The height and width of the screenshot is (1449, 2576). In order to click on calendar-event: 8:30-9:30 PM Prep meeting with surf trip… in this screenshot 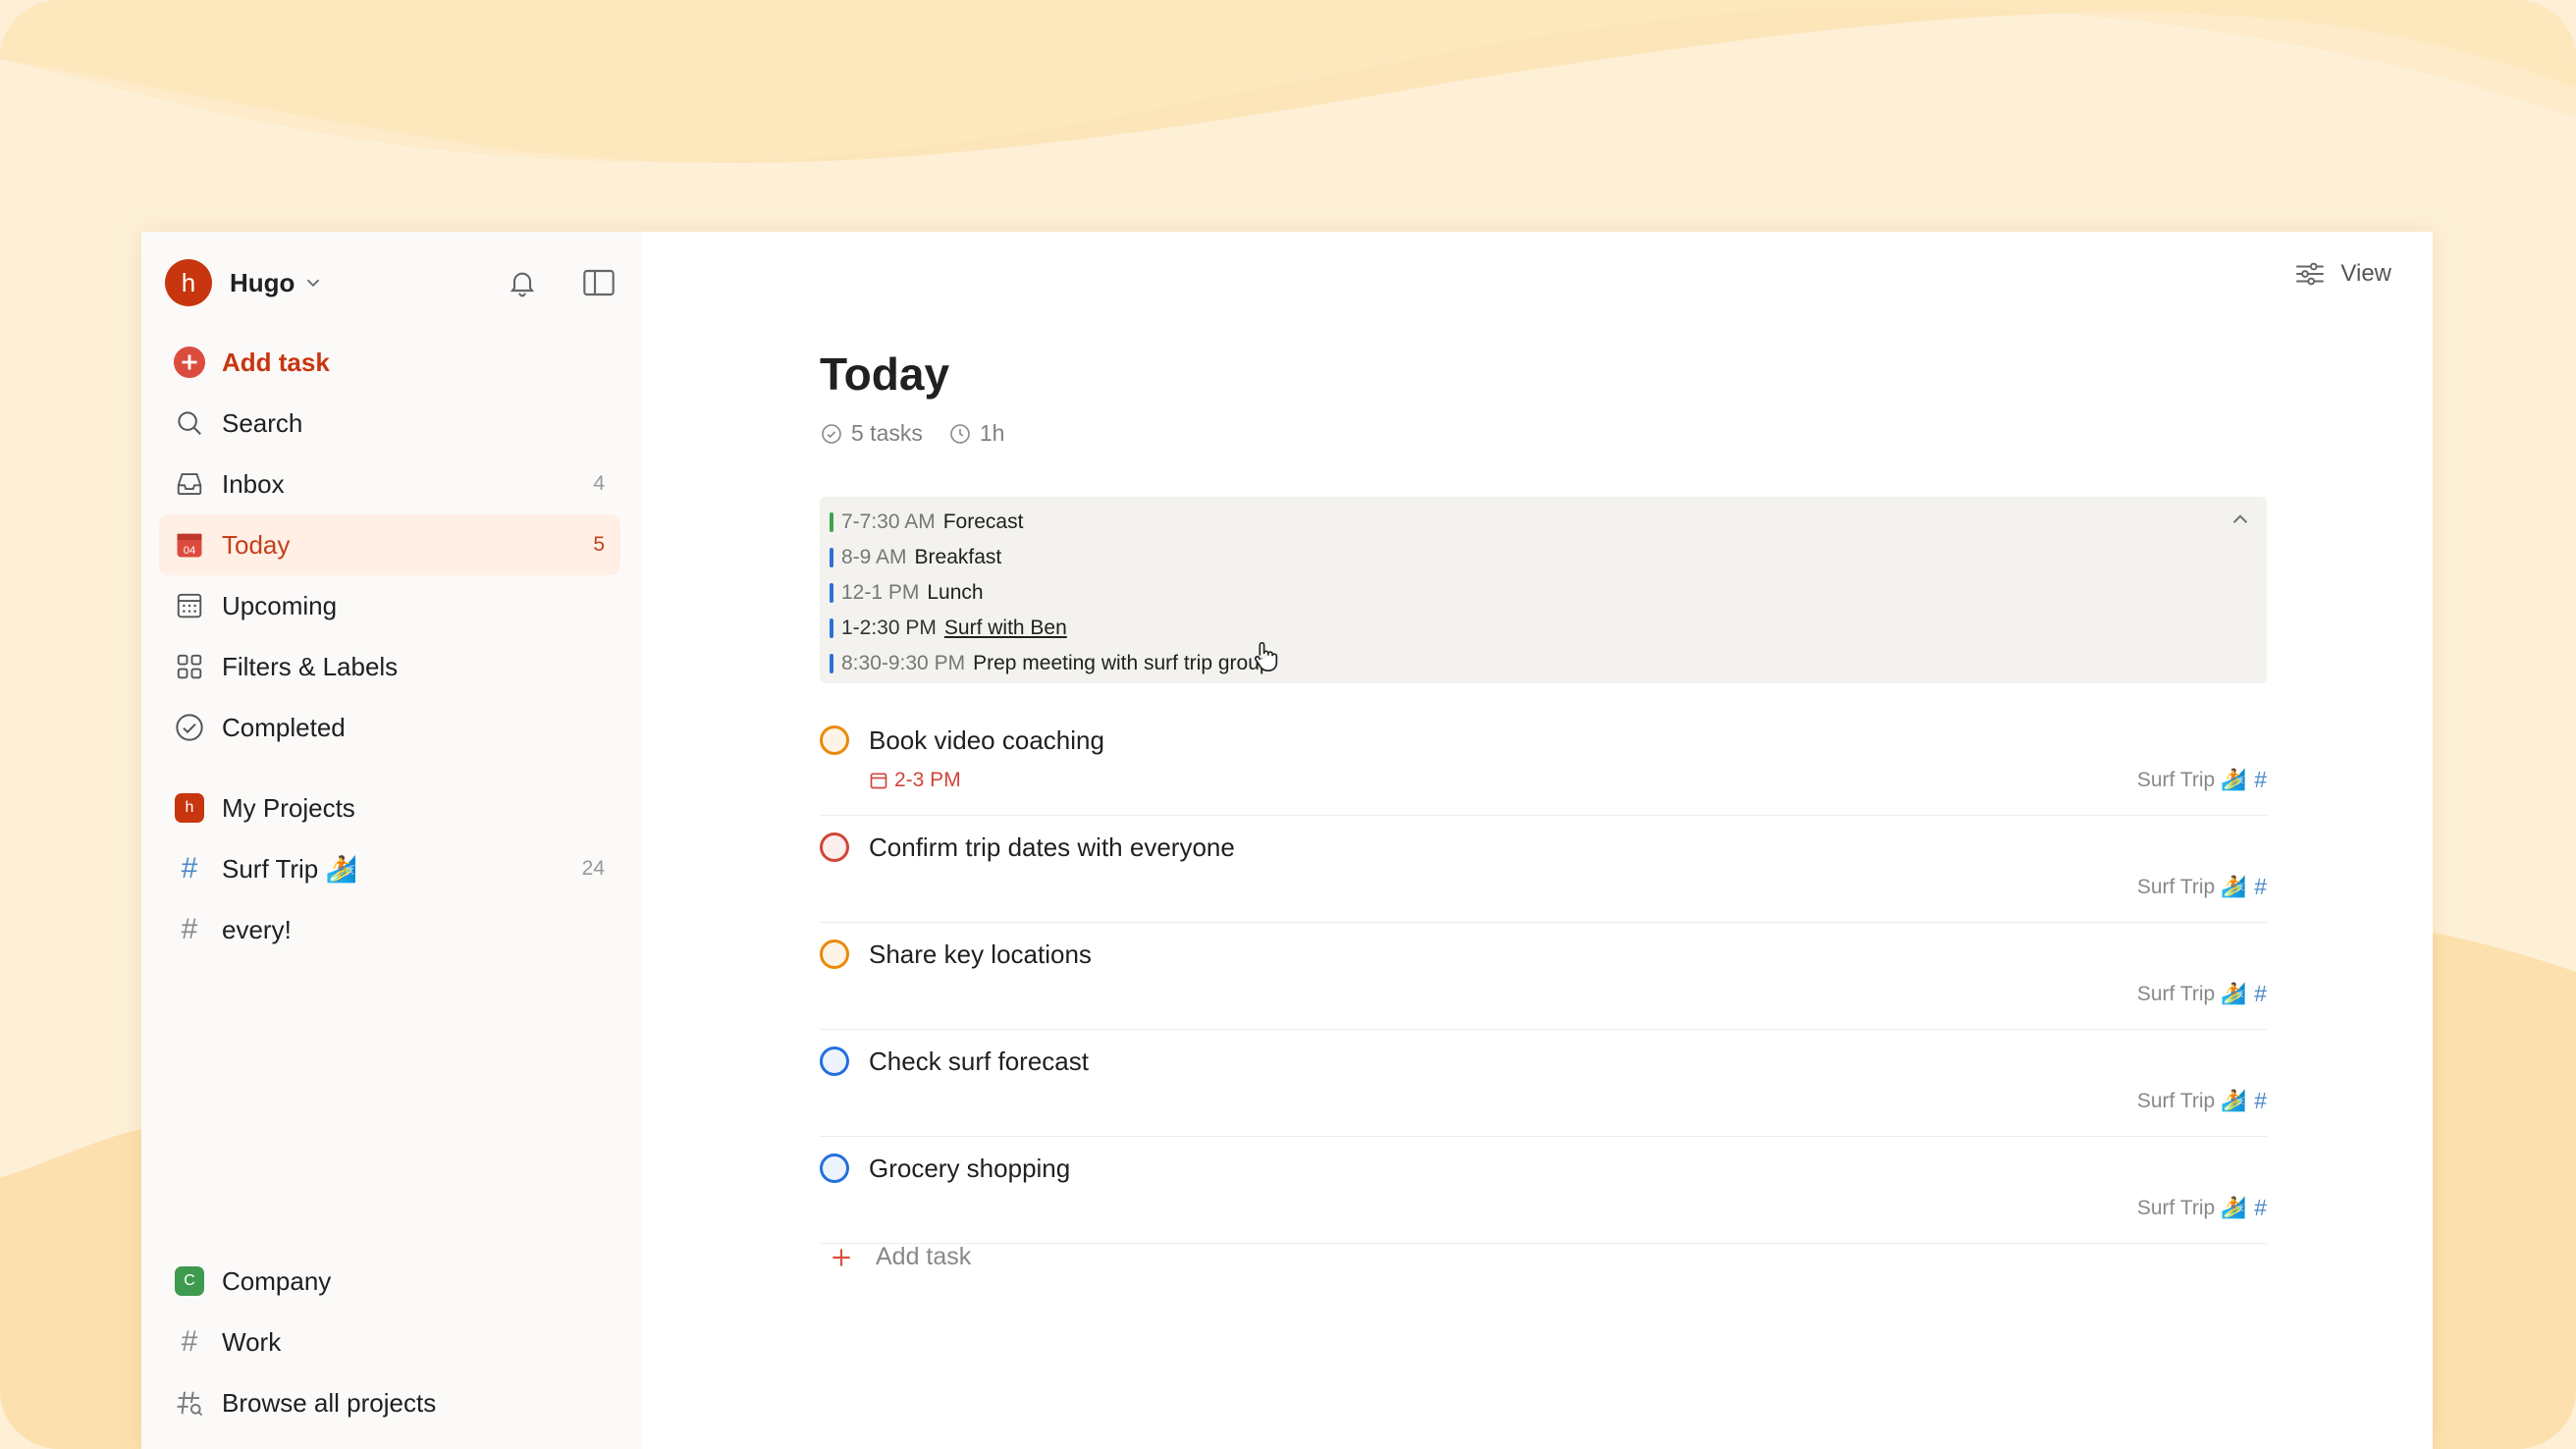, I will do `click(1543, 663)`.